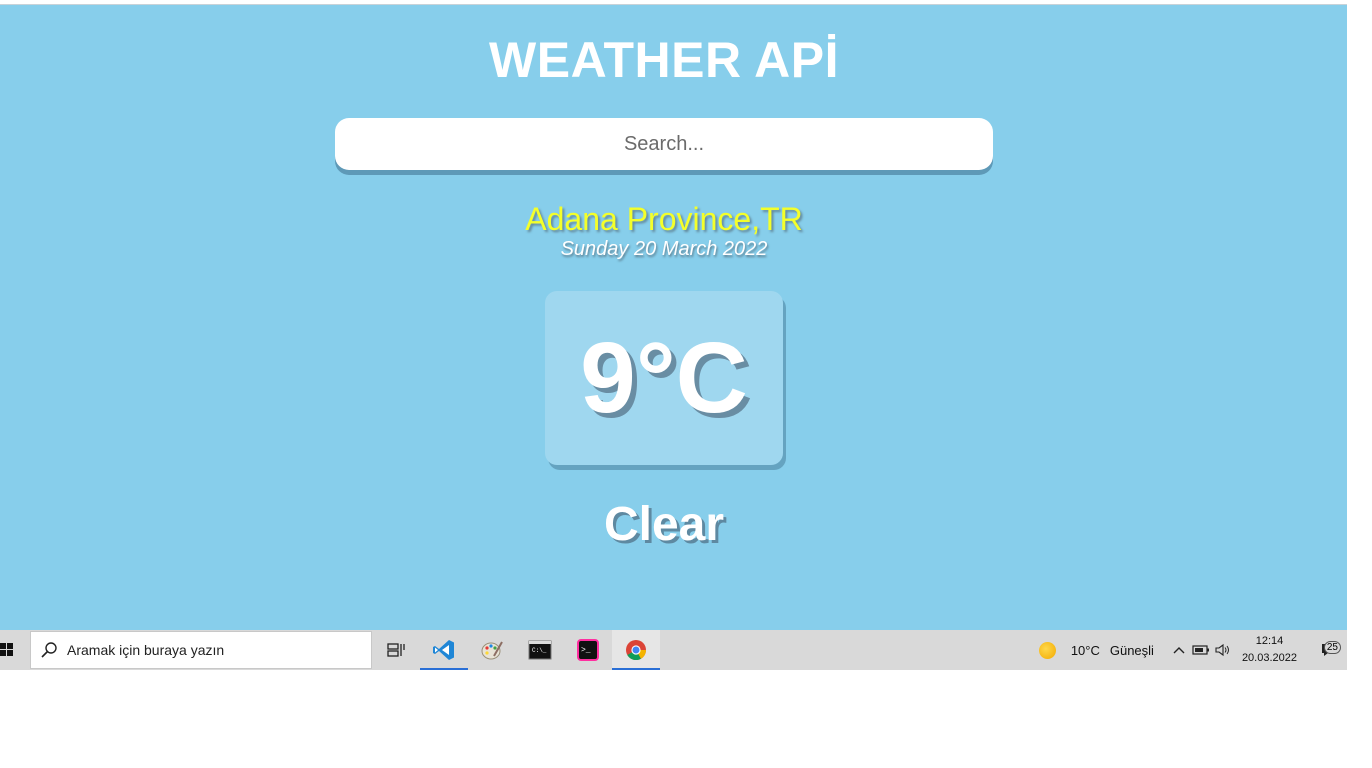 This screenshot has height=768, width=1372. I want to click on temperature-value: 9°C, so click(664, 378).